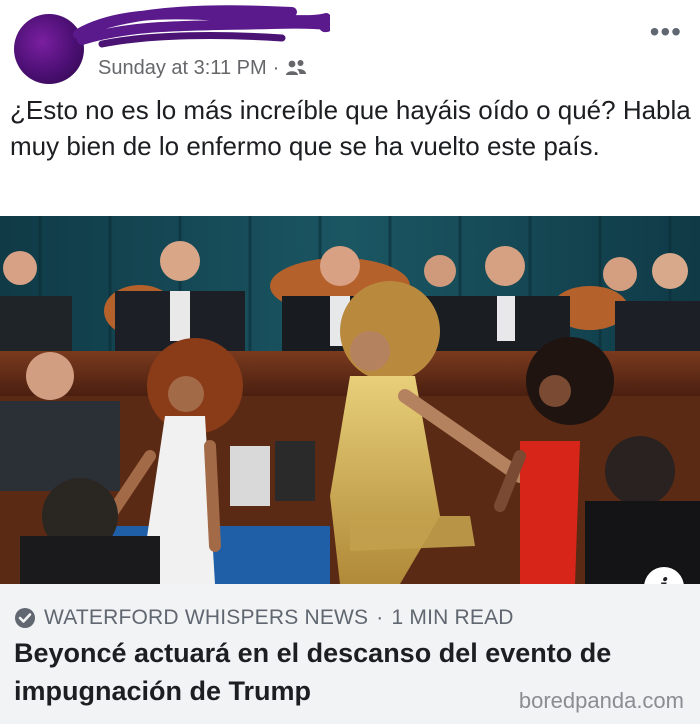  I want to click on more-options-button: •••, so click(666, 32).